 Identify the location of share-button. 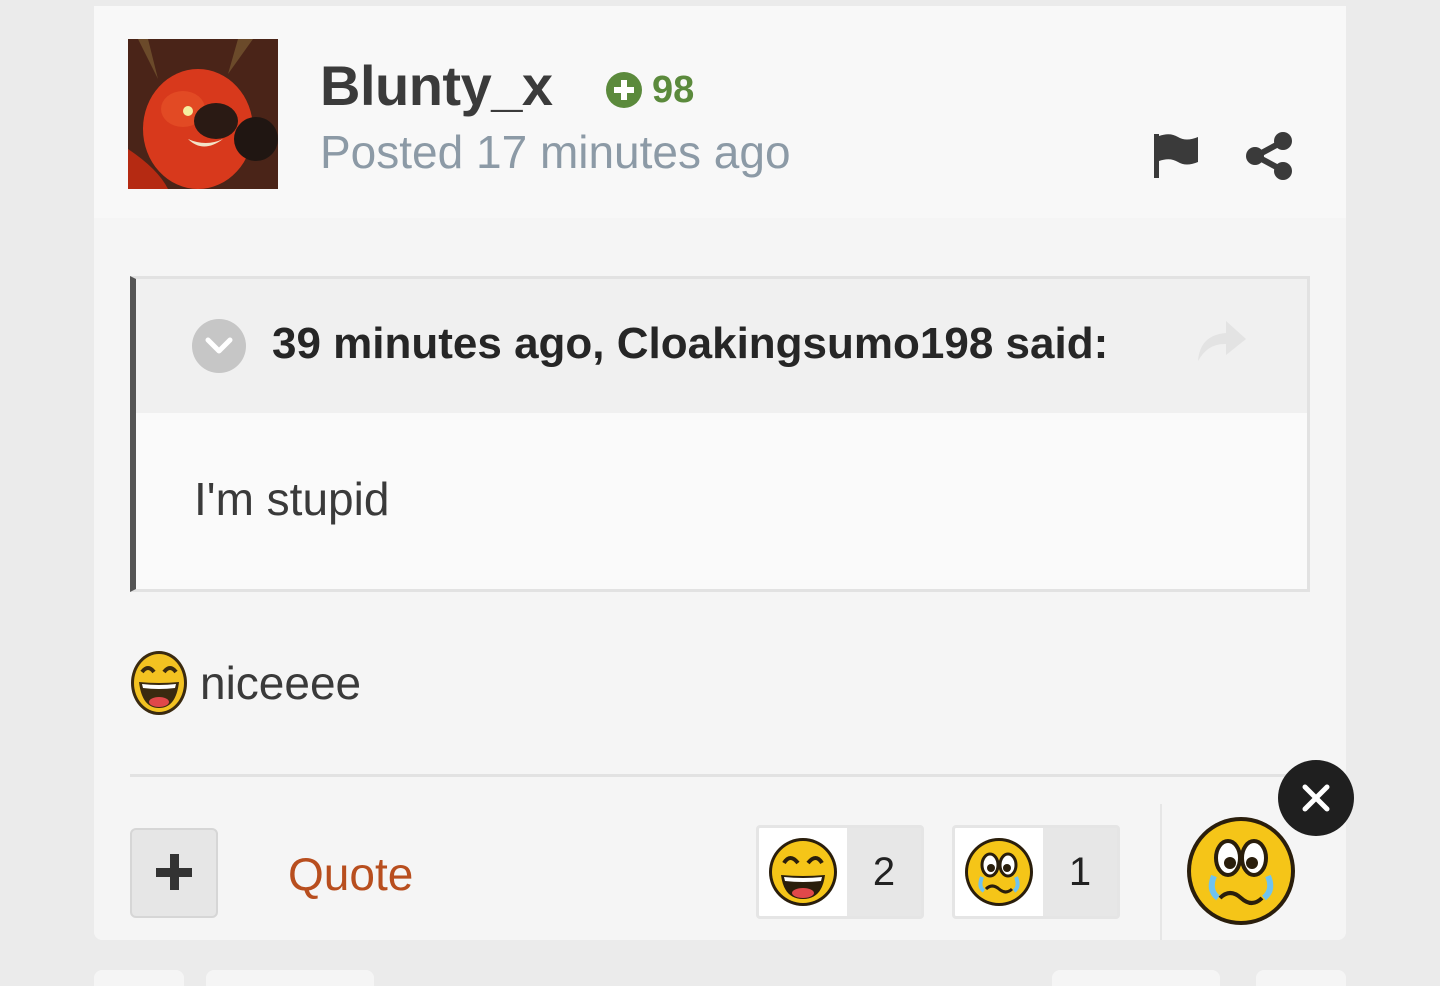
(1270, 156).